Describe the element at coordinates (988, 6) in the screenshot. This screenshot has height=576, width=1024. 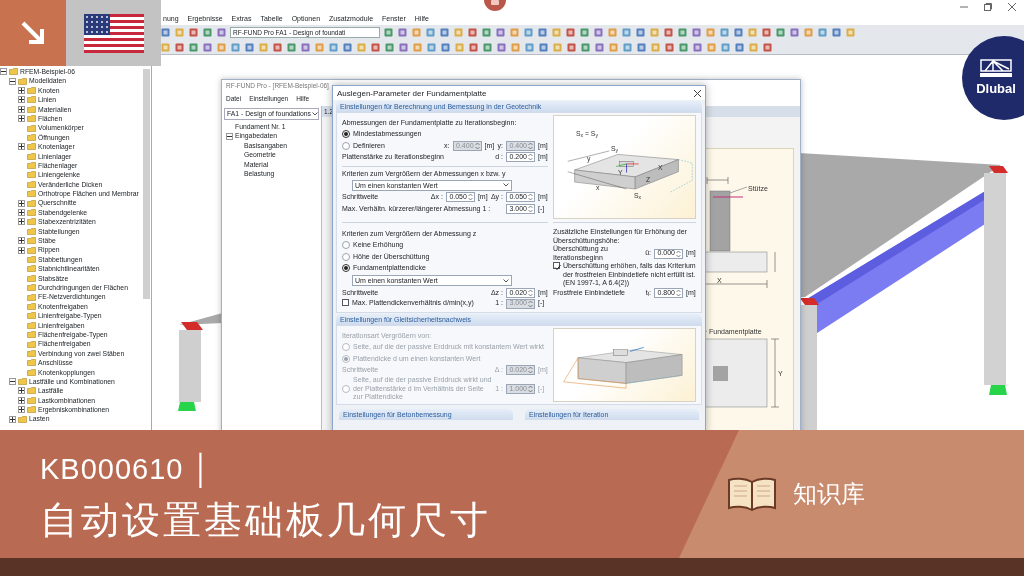
I see `restore-icon` at that location.